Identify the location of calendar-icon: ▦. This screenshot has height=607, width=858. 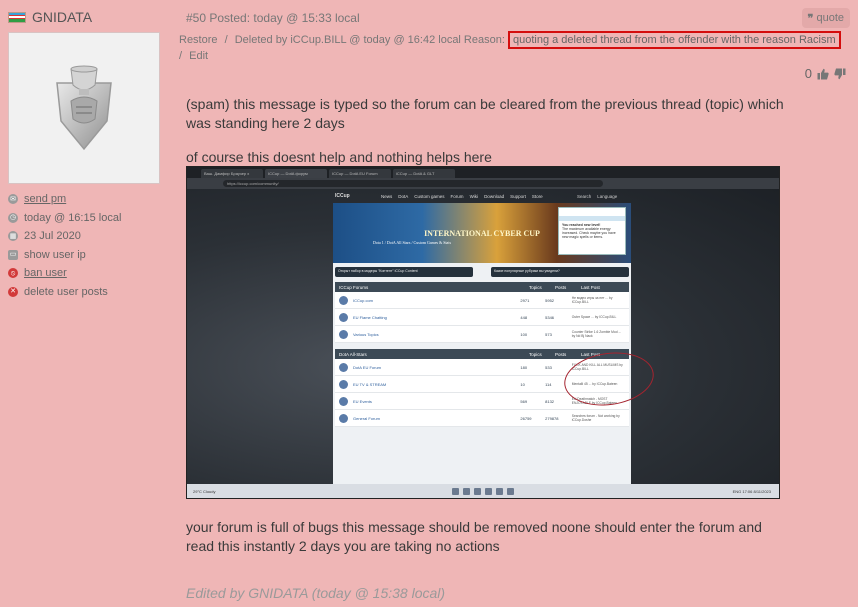
(13, 236).